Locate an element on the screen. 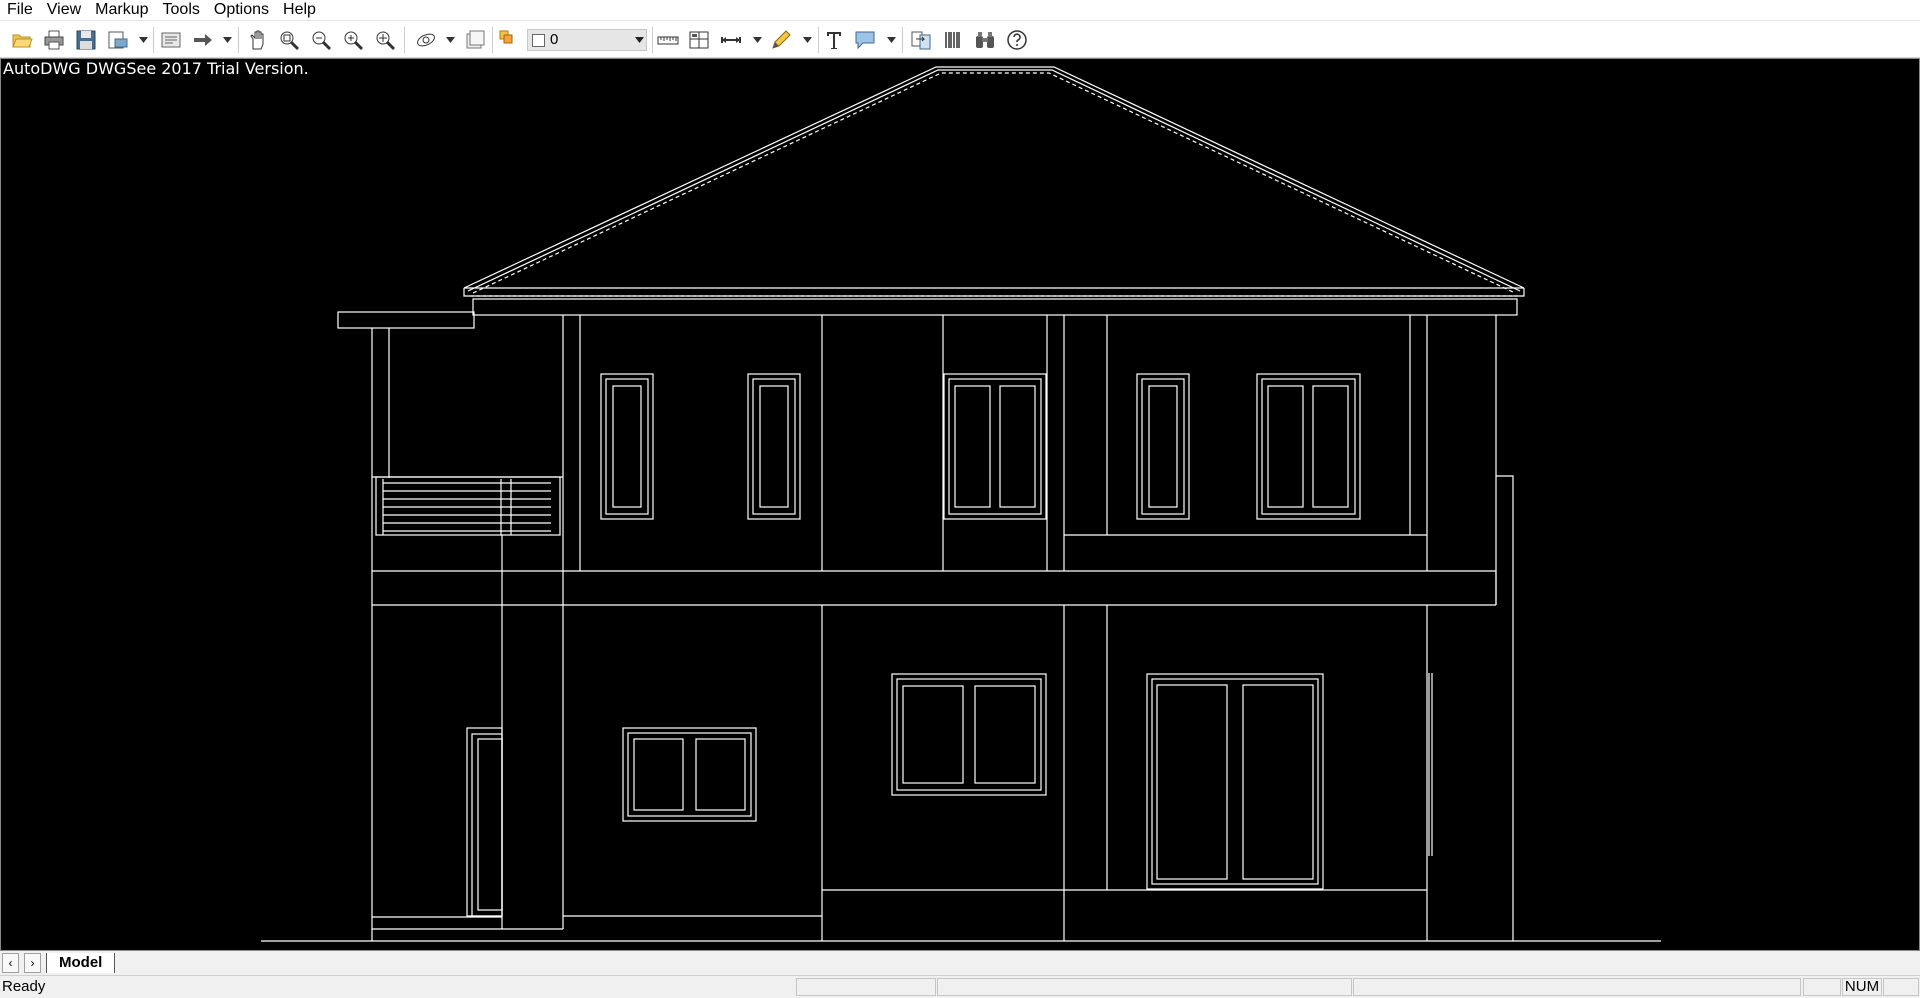 Image resolution: width=1920 pixels, height=998 pixels. menu-file: File is located at coordinates (20, 10).